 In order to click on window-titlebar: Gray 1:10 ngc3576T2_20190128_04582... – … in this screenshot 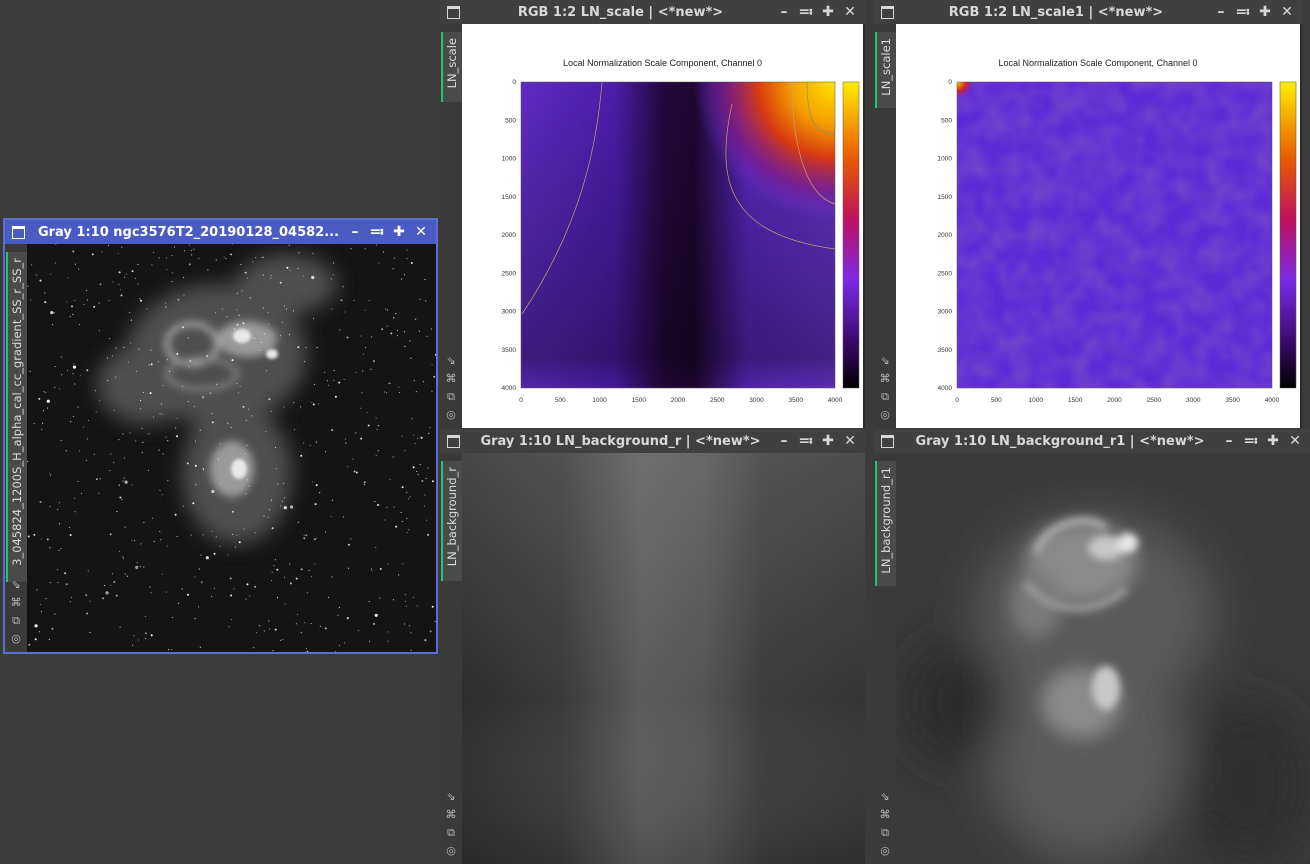, I will do `click(220, 232)`.